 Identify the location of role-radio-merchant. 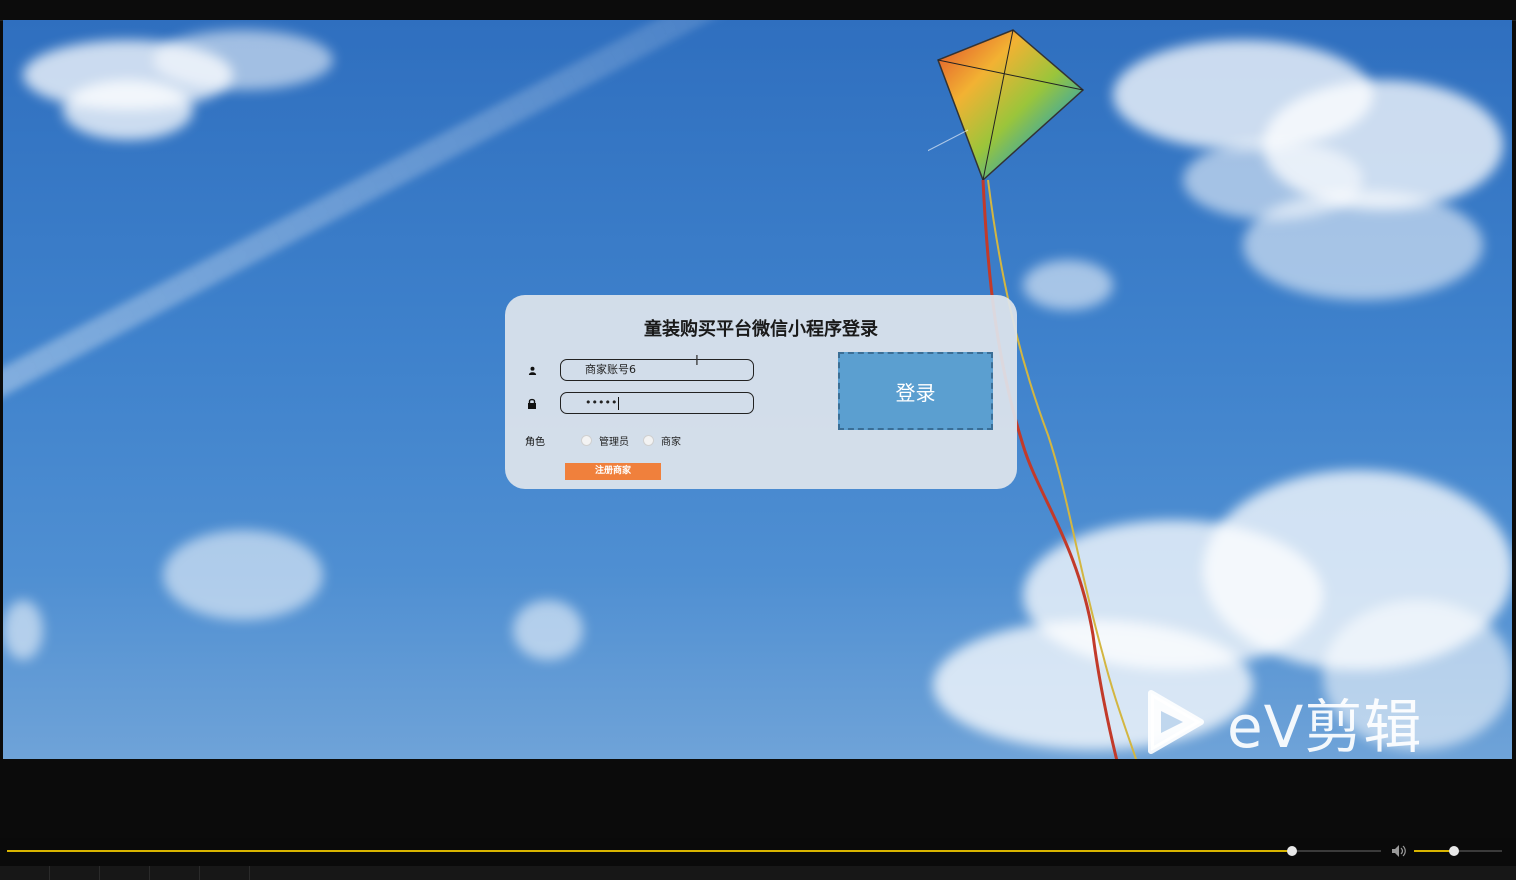
(648, 440).